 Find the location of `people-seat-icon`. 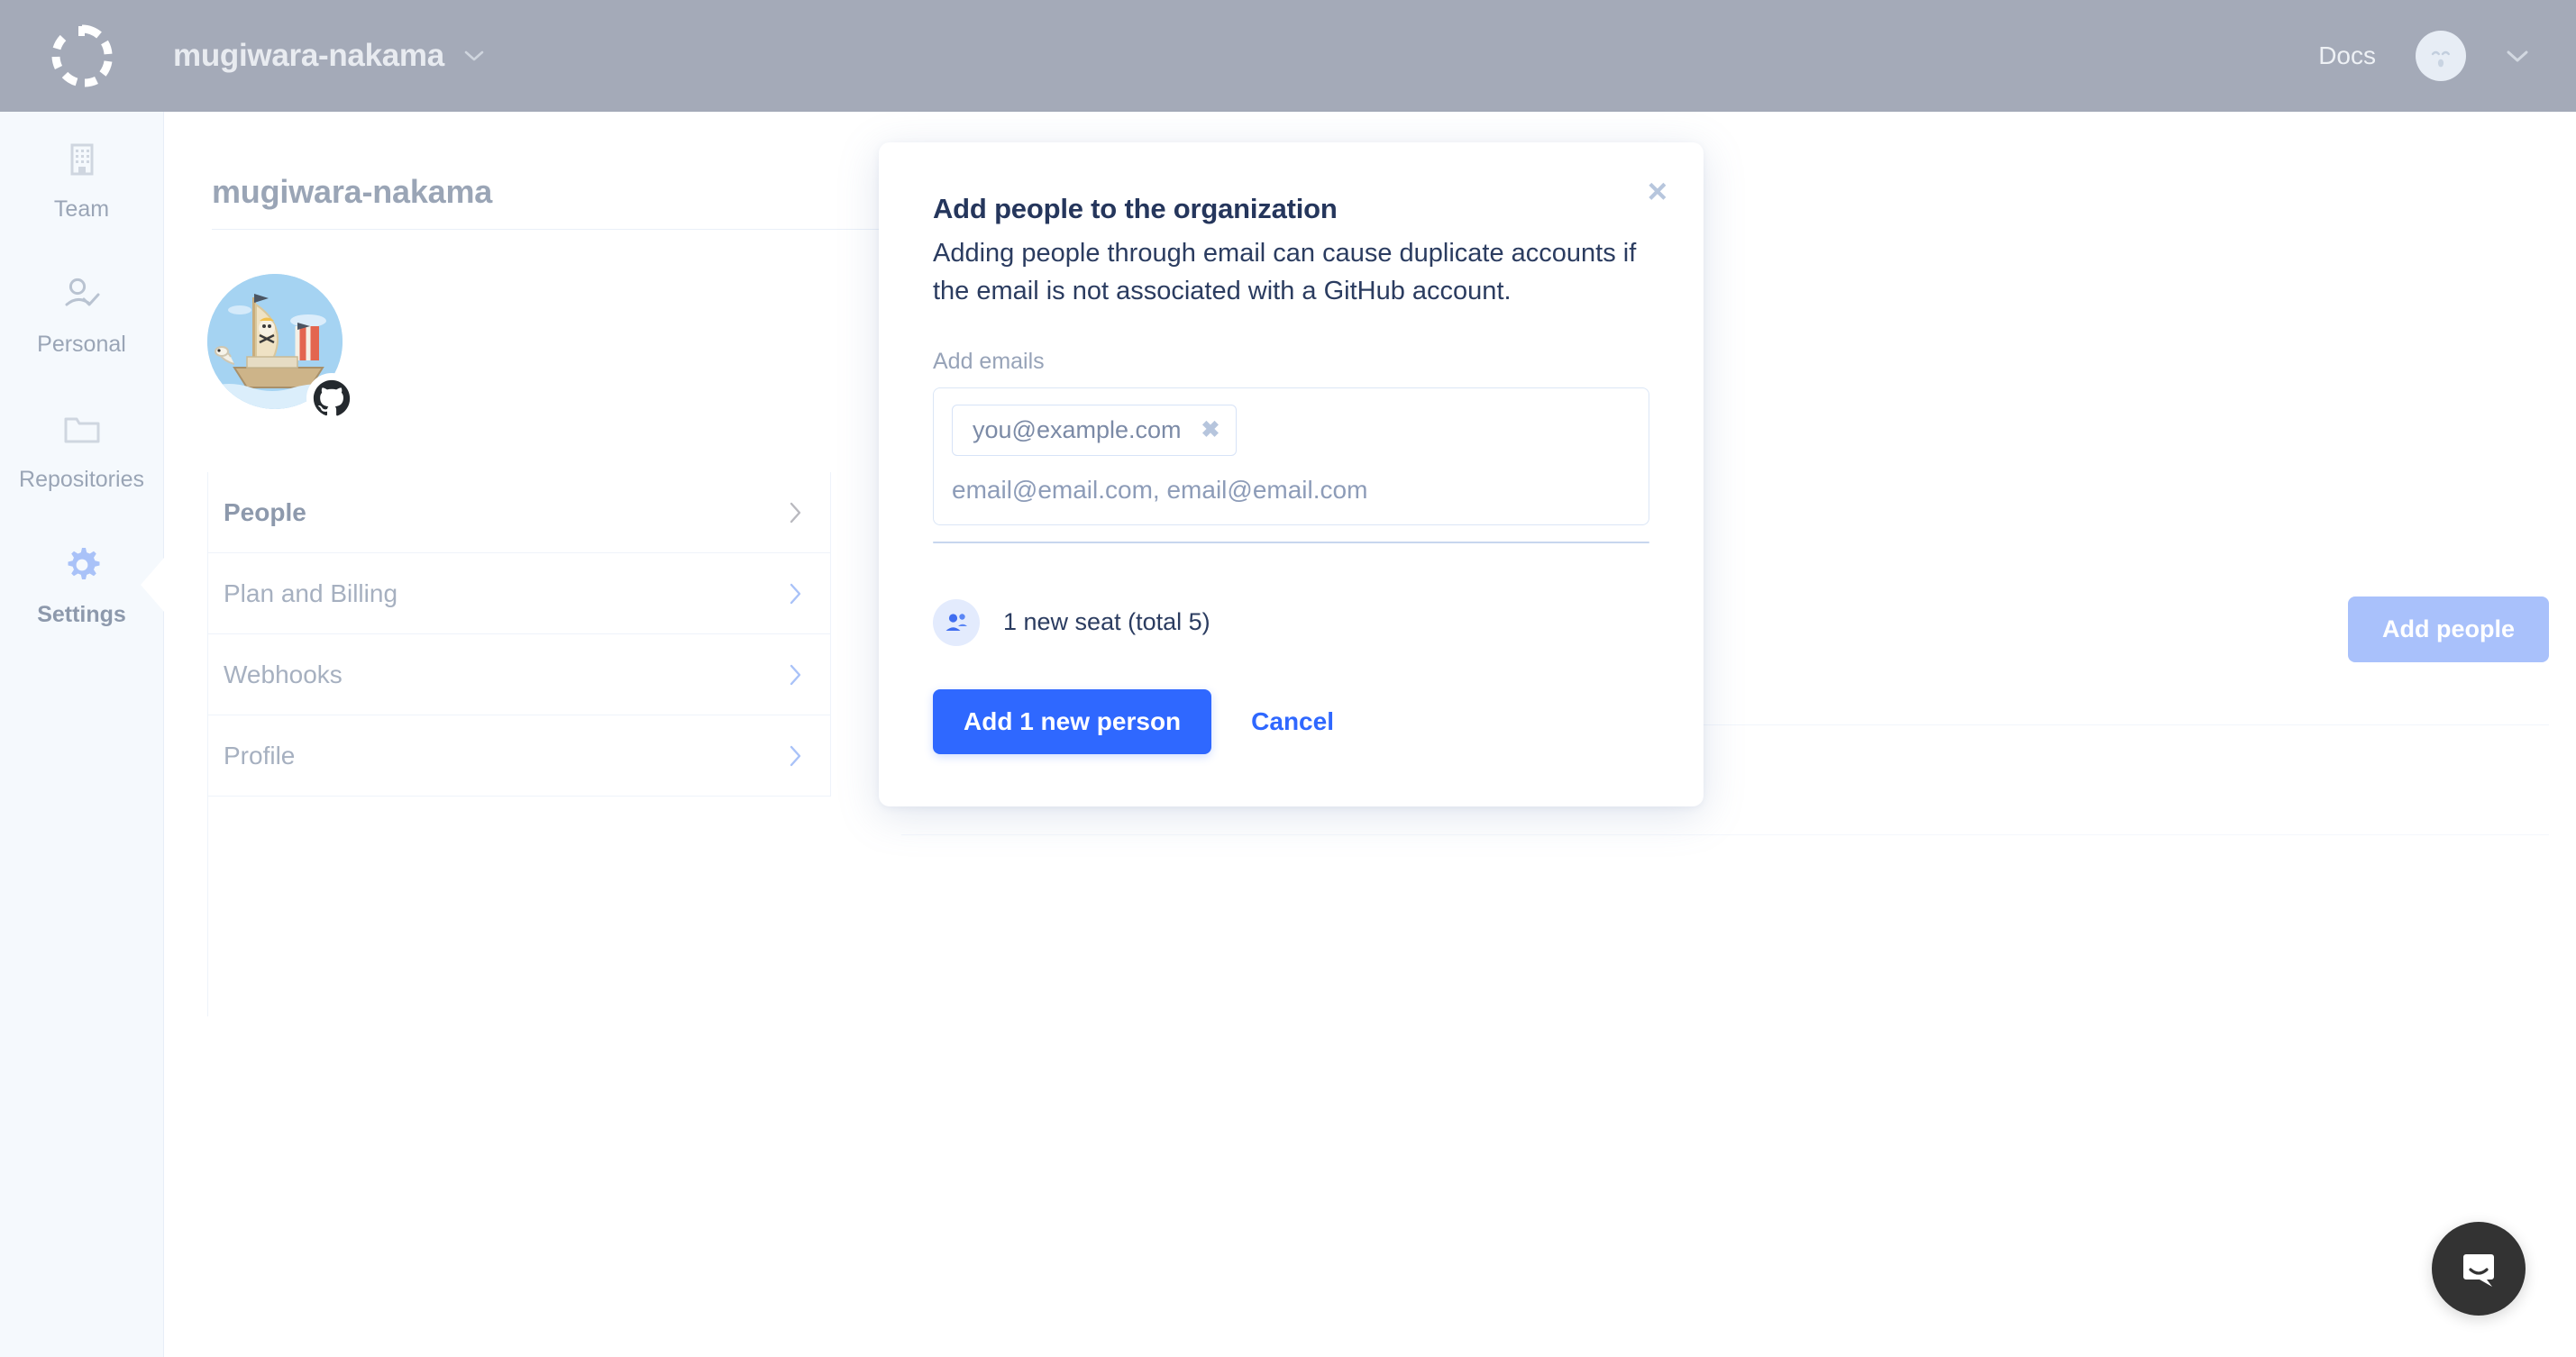

people-seat-icon is located at coordinates (957, 622).